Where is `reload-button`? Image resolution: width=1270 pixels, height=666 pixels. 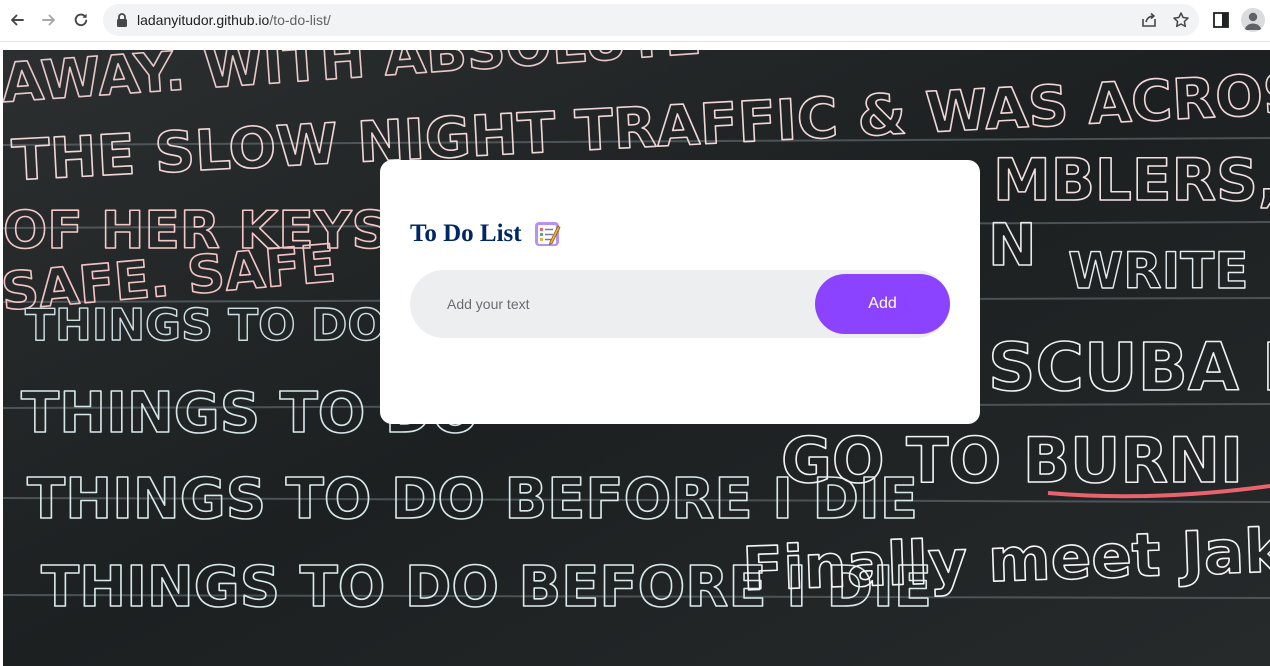
reload-button is located at coordinates (81, 20).